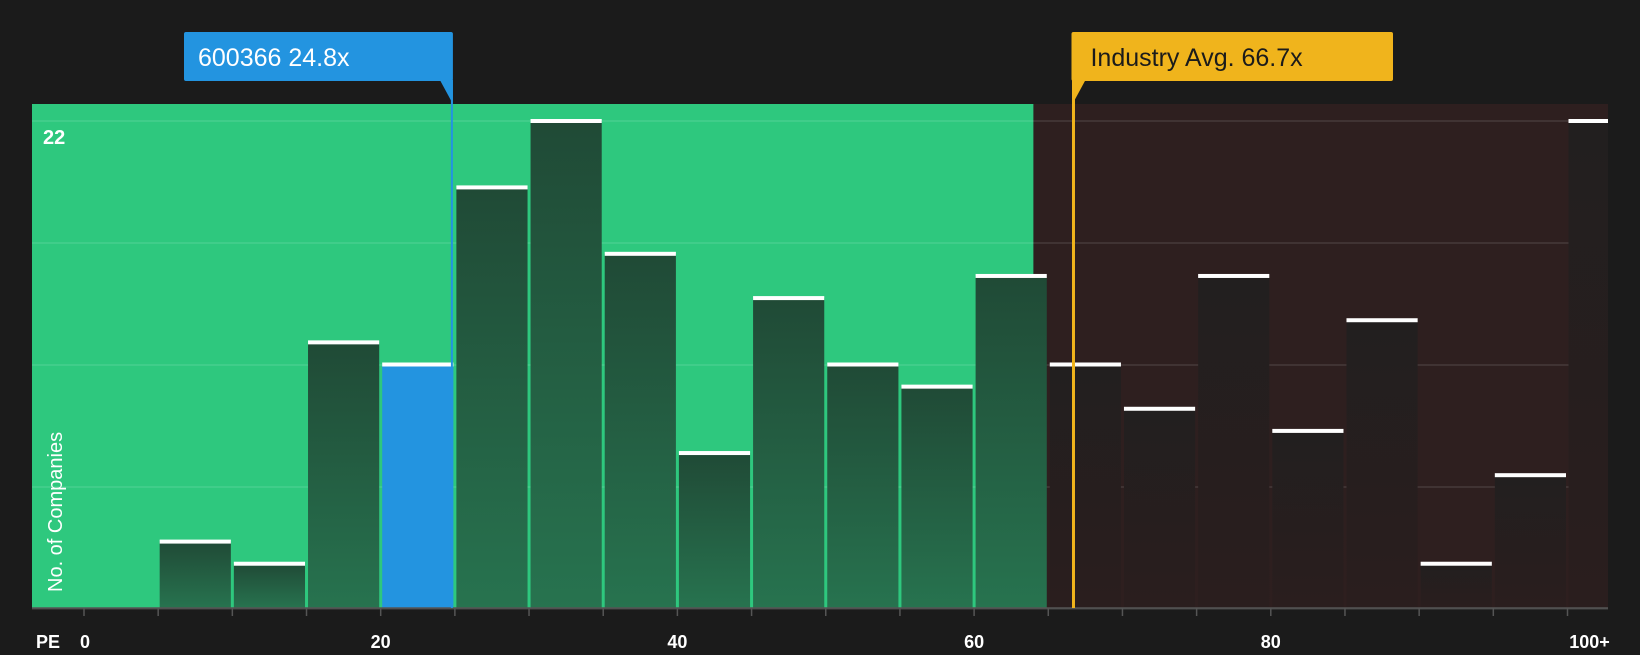 The height and width of the screenshot is (655, 1640). I want to click on x-tick-label: 80, so click(1271, 641).